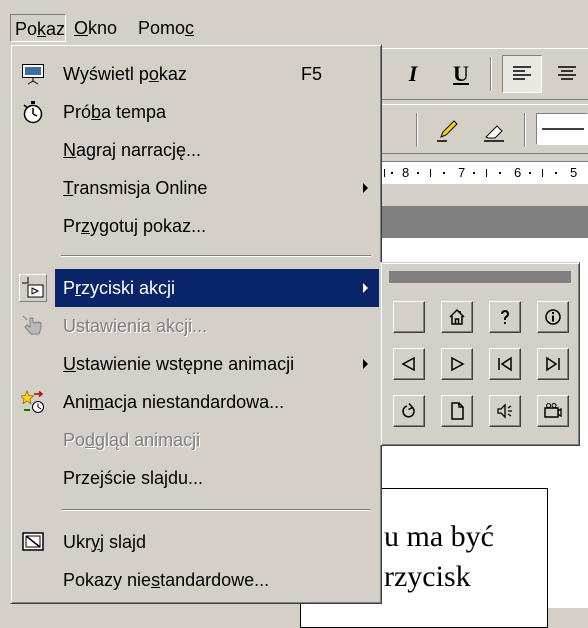 The width and height of the screenshot is (588, 628). I want to click on menu-label: az, so click(56, 29).